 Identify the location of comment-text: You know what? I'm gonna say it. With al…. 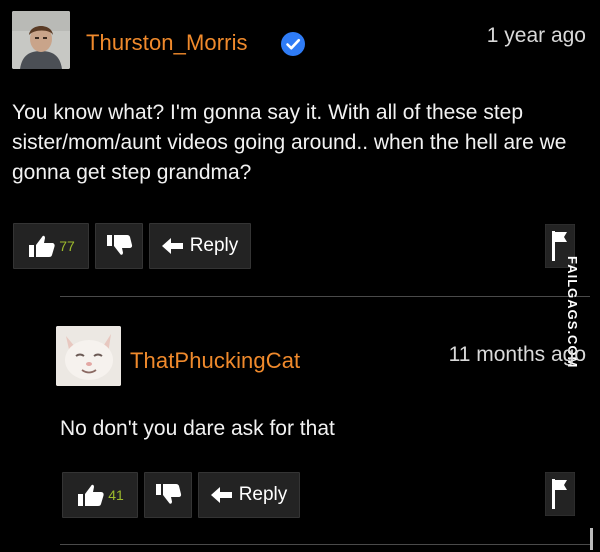
(289, 142).